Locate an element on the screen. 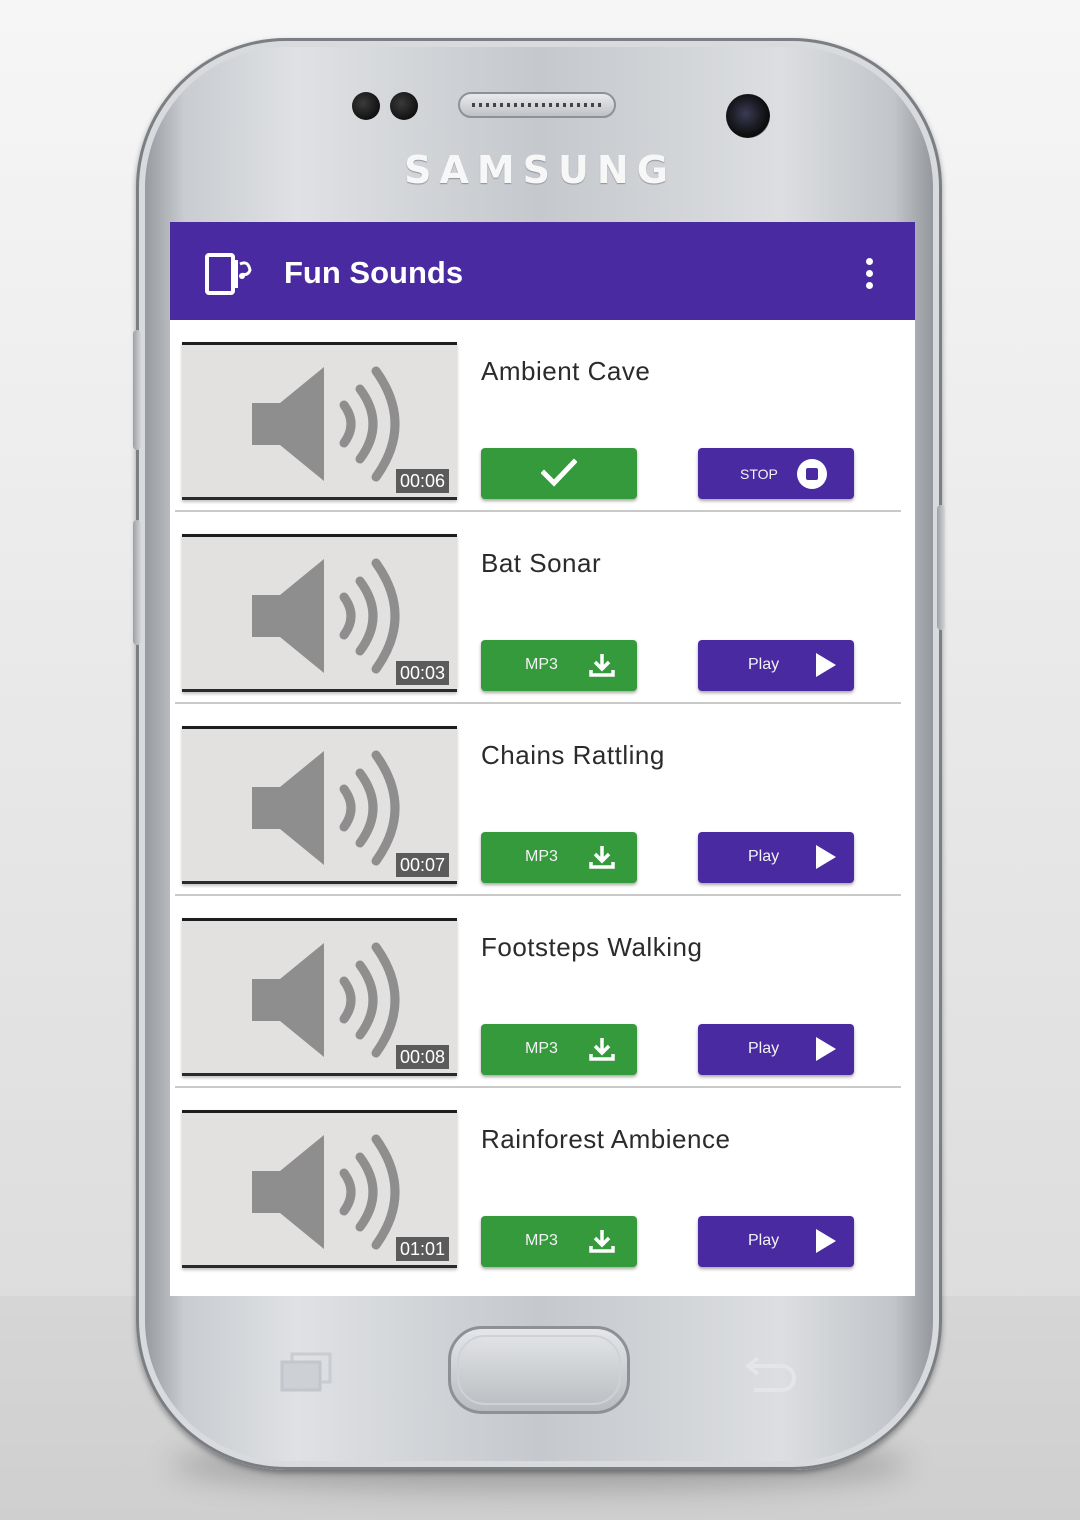  list-item: 00:08 Footsteps Walking MP3 Play is located at coordinates (542, 992).